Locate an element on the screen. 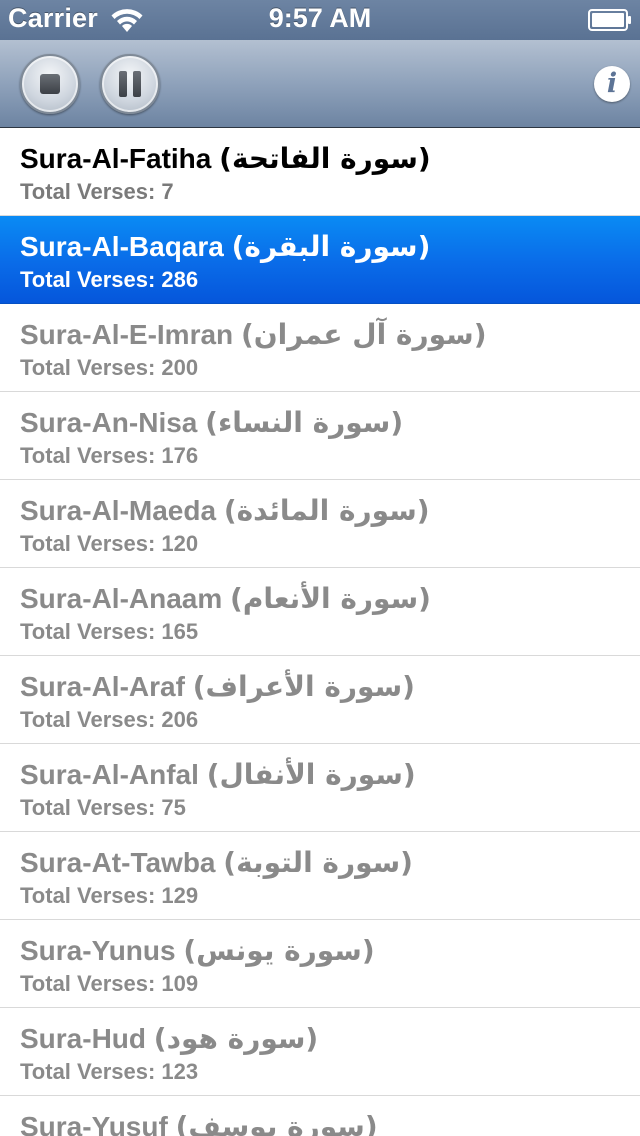  sura-arabic-name: (سورة الفاتحة) is located at coordinates (325, 158).